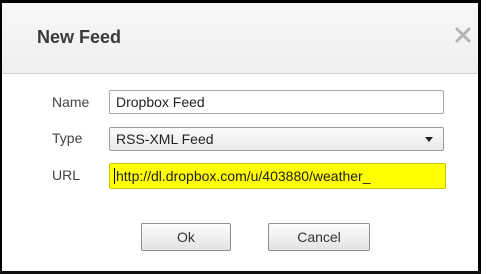 The height and width of the screenshot is (274, 486). What do you see at coordinates (429, 139) in the screenshot?
I see `chevron-down-icon` at bounding box center [429, 139].